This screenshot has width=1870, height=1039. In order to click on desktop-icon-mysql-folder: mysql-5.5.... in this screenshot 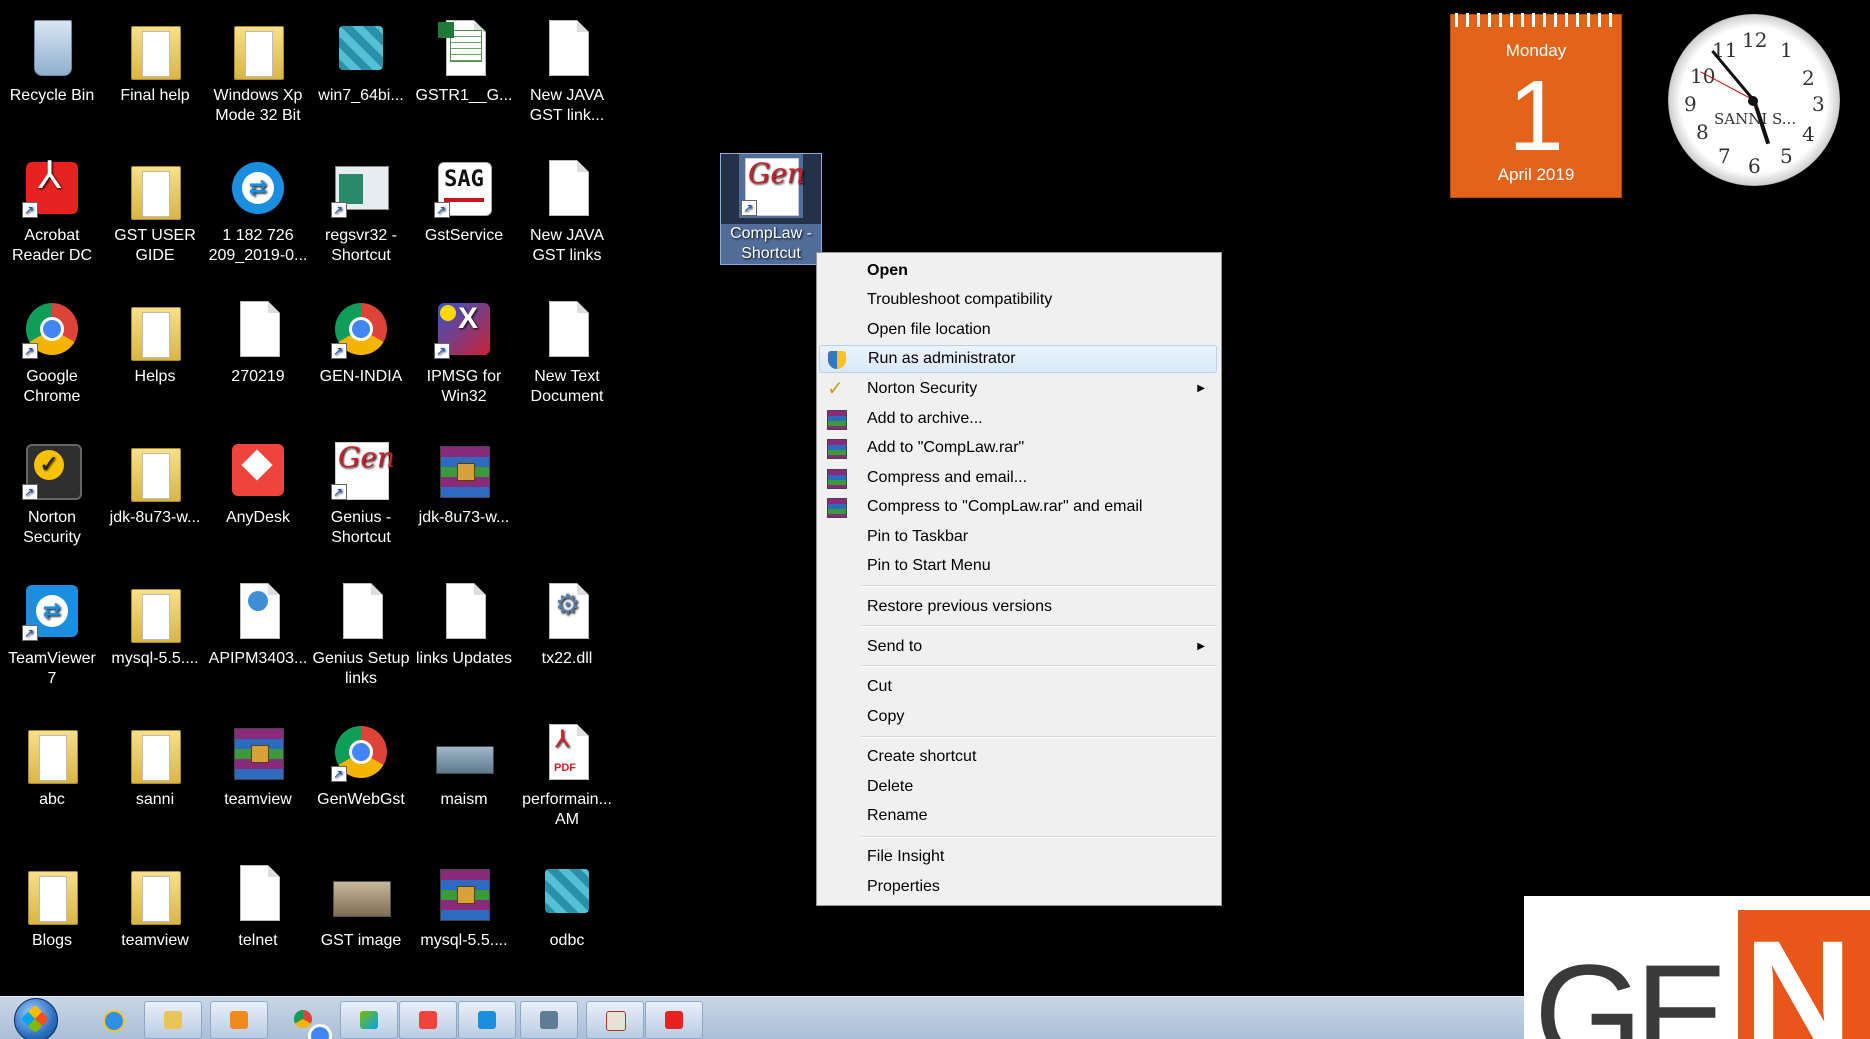, I will do `click(155, 624)`.